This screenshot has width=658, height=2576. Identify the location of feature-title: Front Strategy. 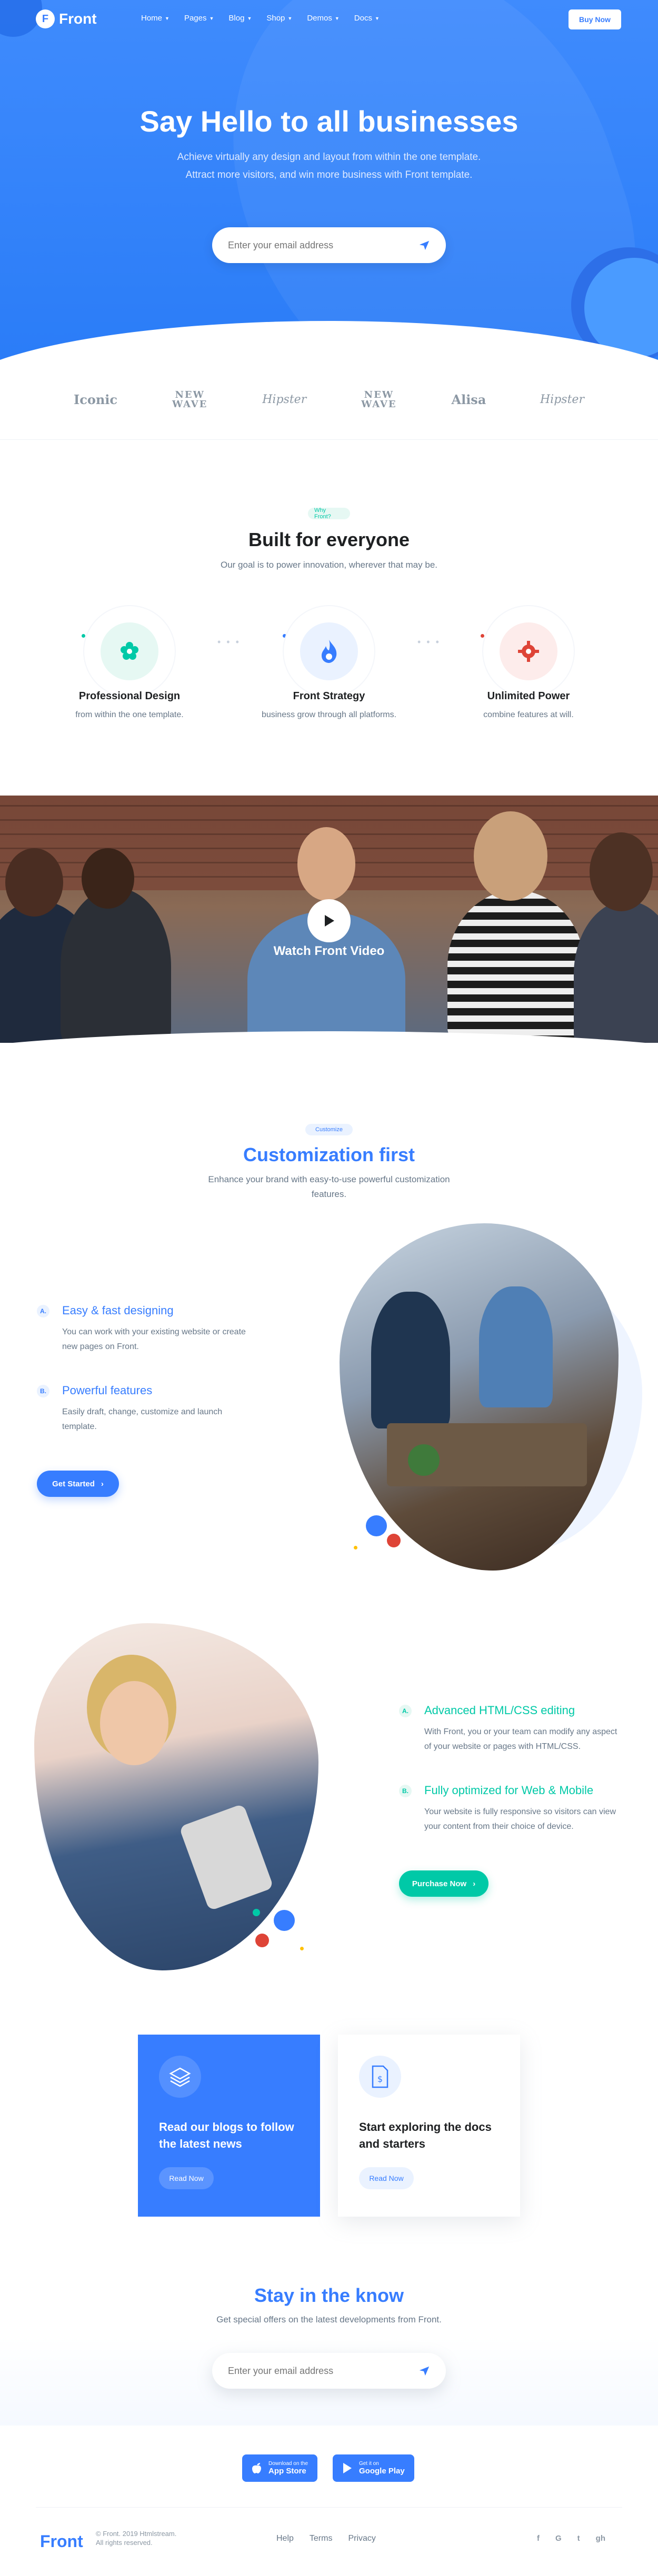
(329, 696).